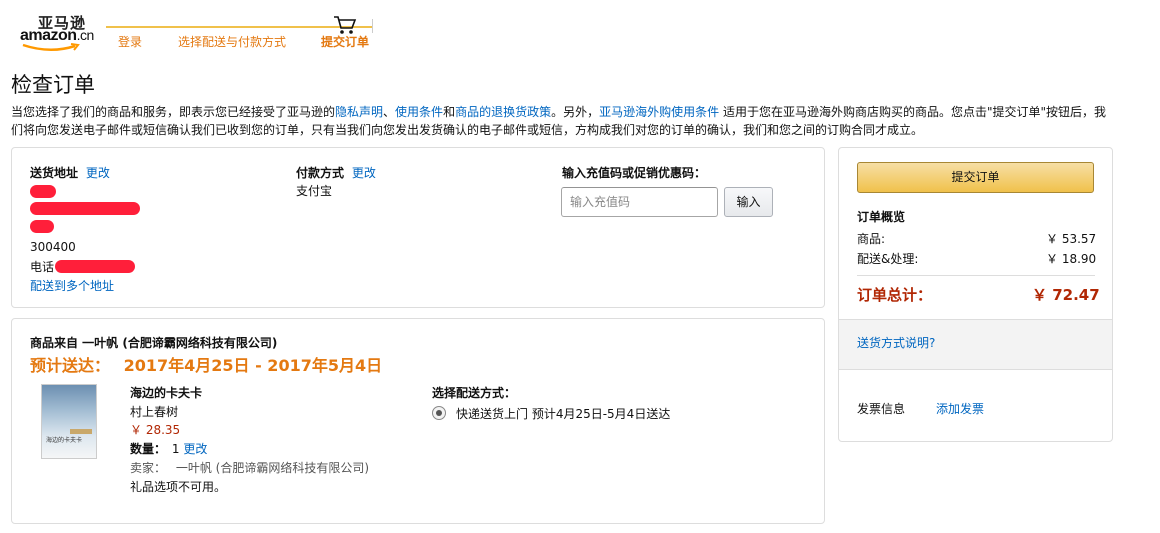 This screenshot has height=533, width=1160. What do you see at coordinates (95, 266) in the screenshot?
I see `redacted-phone` at bounding box center [95, 266].